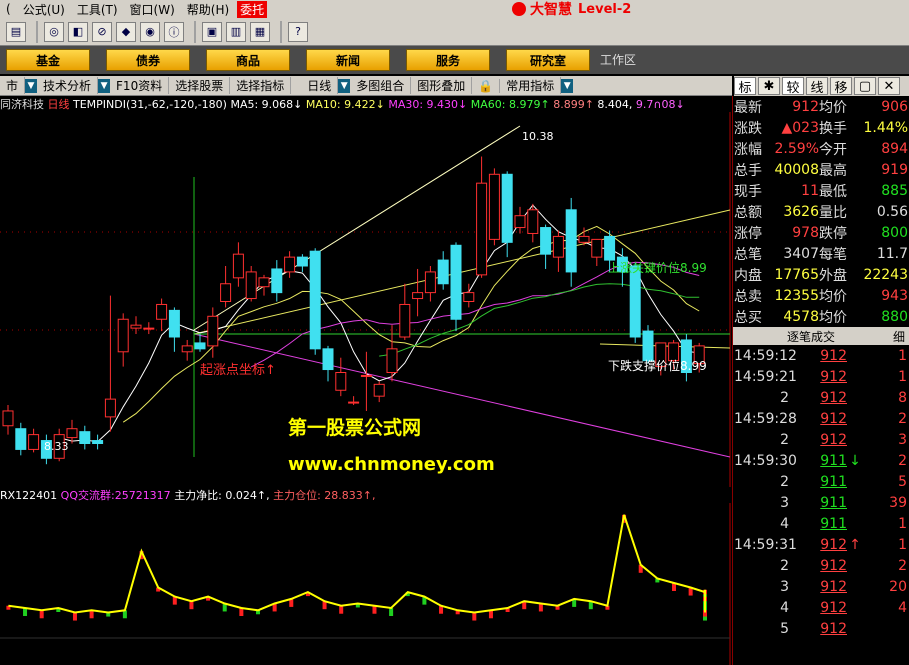  I want to click on nav-bond: 债券, so click(148, 60).